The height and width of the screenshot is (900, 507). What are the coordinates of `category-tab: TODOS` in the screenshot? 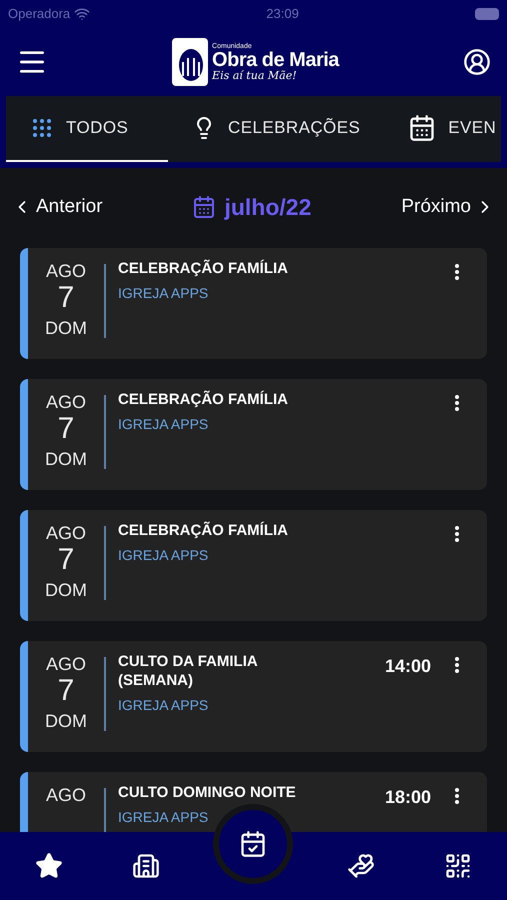 It's located at (87, 129).